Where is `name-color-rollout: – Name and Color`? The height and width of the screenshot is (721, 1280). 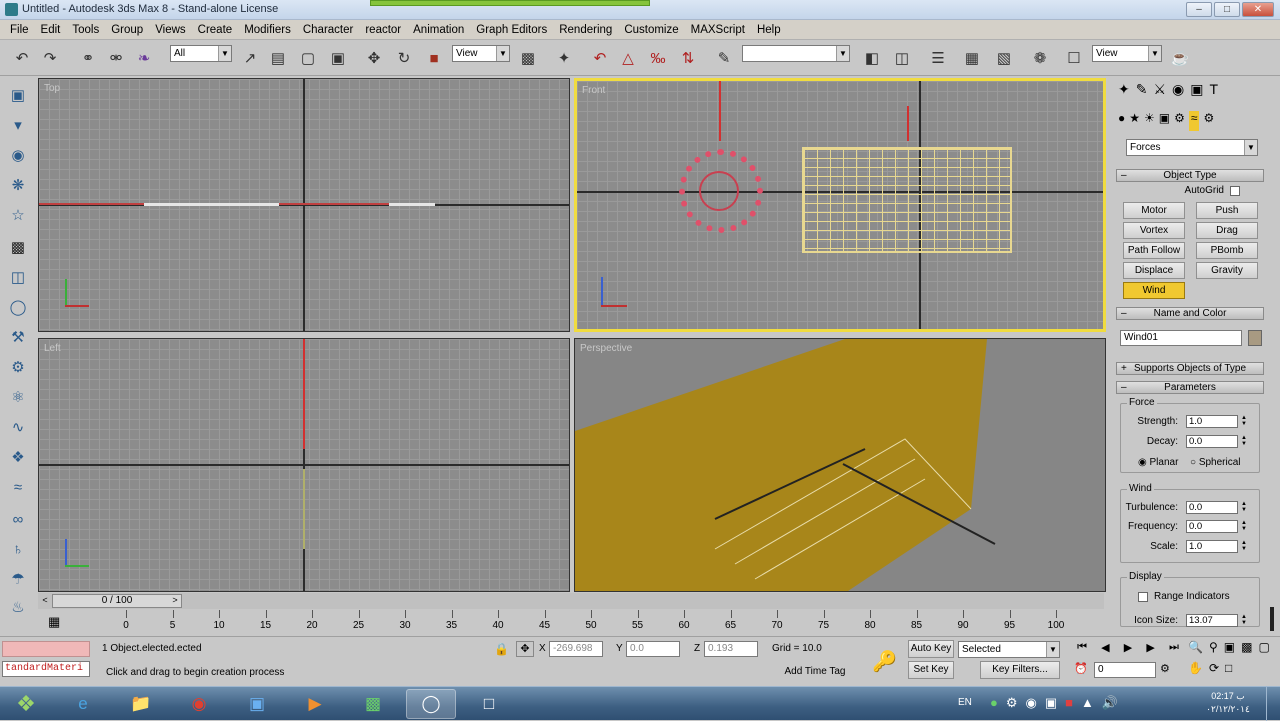 name-color-rollout: – Name and Color is located at coordinates (1190, 313).